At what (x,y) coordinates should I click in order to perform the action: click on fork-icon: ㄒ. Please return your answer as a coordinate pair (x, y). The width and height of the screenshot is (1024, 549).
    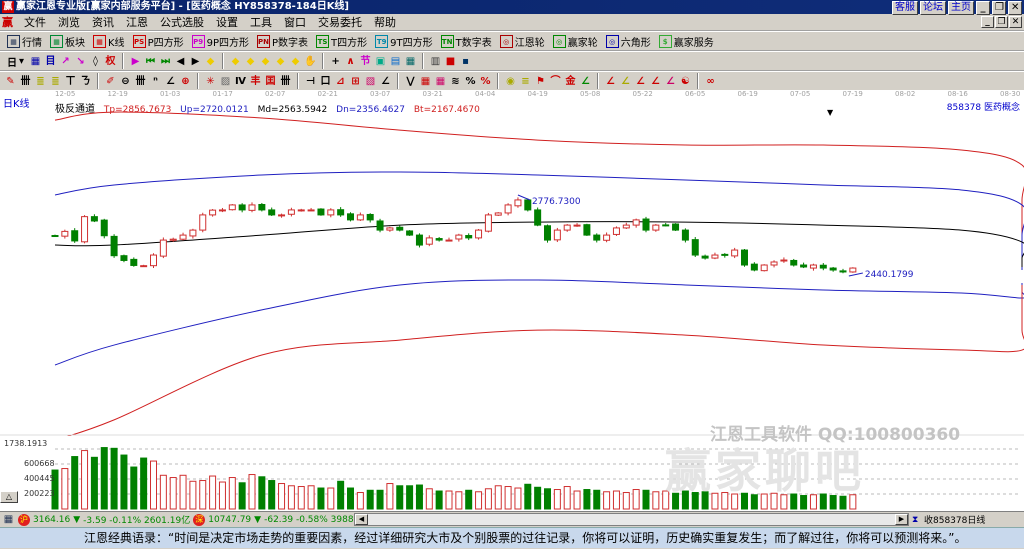
    Looking at the image, I should click on (70, 81).